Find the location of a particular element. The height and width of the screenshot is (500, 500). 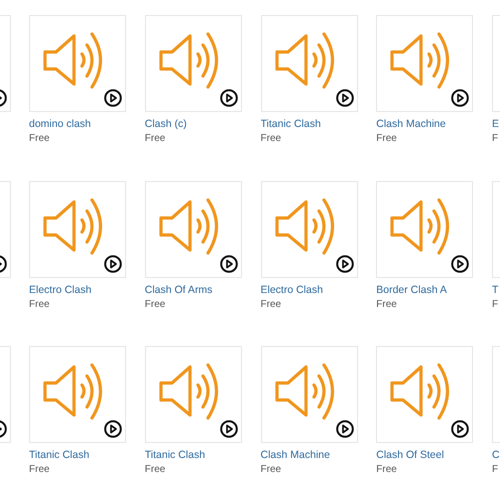

sound-title-link: Border Clash A is located at coordinates (411, 290).